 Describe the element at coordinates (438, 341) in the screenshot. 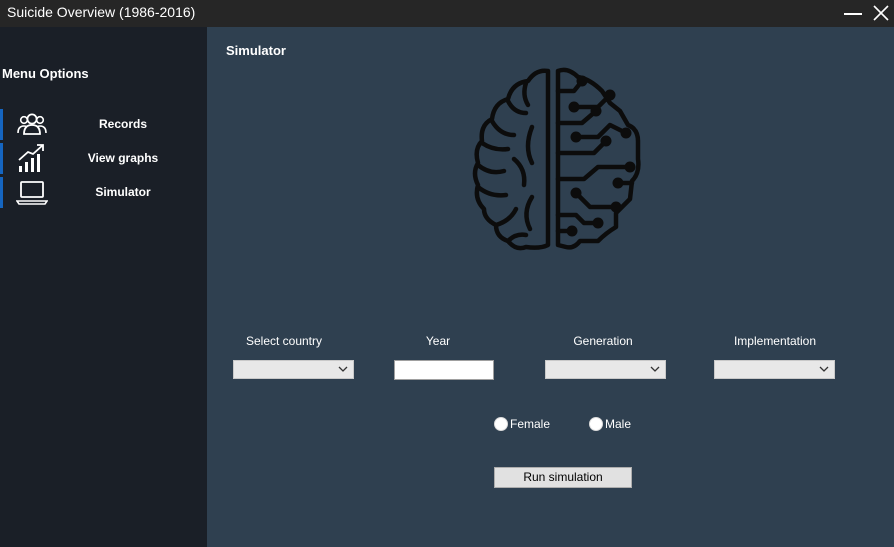

I see `year-label: Year` at that location.